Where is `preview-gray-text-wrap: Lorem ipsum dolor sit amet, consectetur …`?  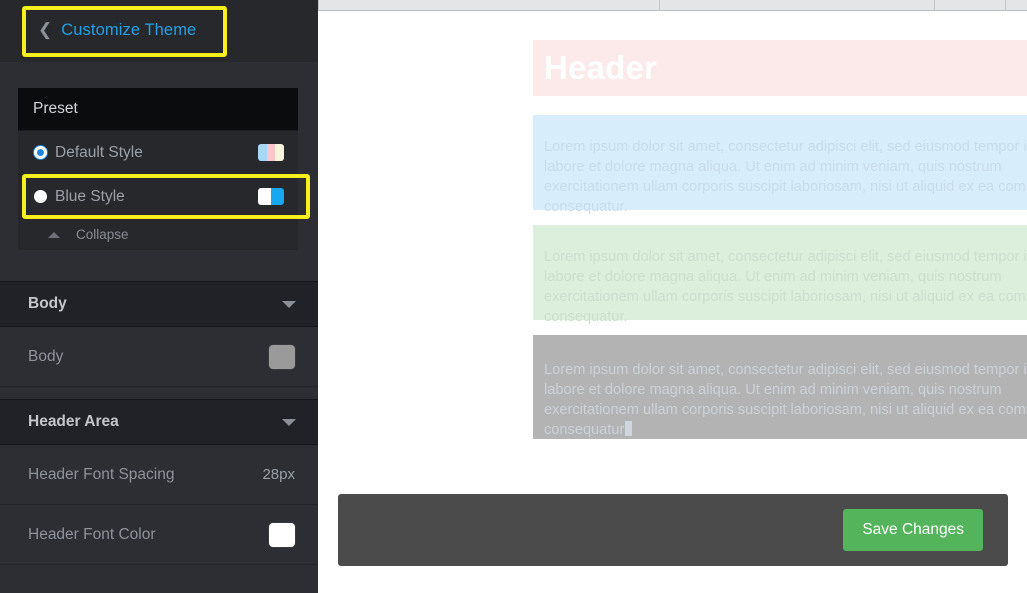
preview-gray-text-wrap: Lorem ipsum dolor sit amet, consectetur … is located at coordinates (780, 387).